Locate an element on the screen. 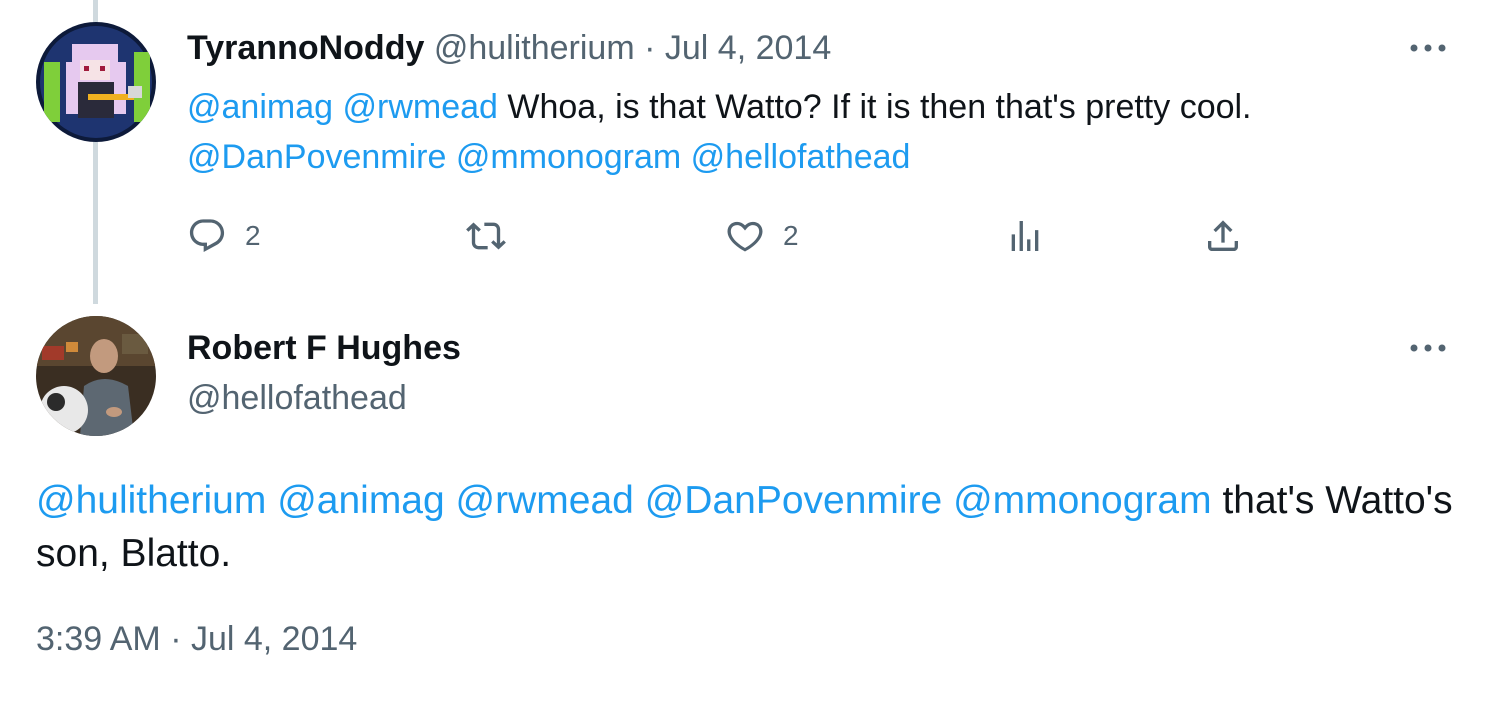 The width and height of the screenshot is (1488, 701). reply-count: 2 is located at coordinates (253, 235).